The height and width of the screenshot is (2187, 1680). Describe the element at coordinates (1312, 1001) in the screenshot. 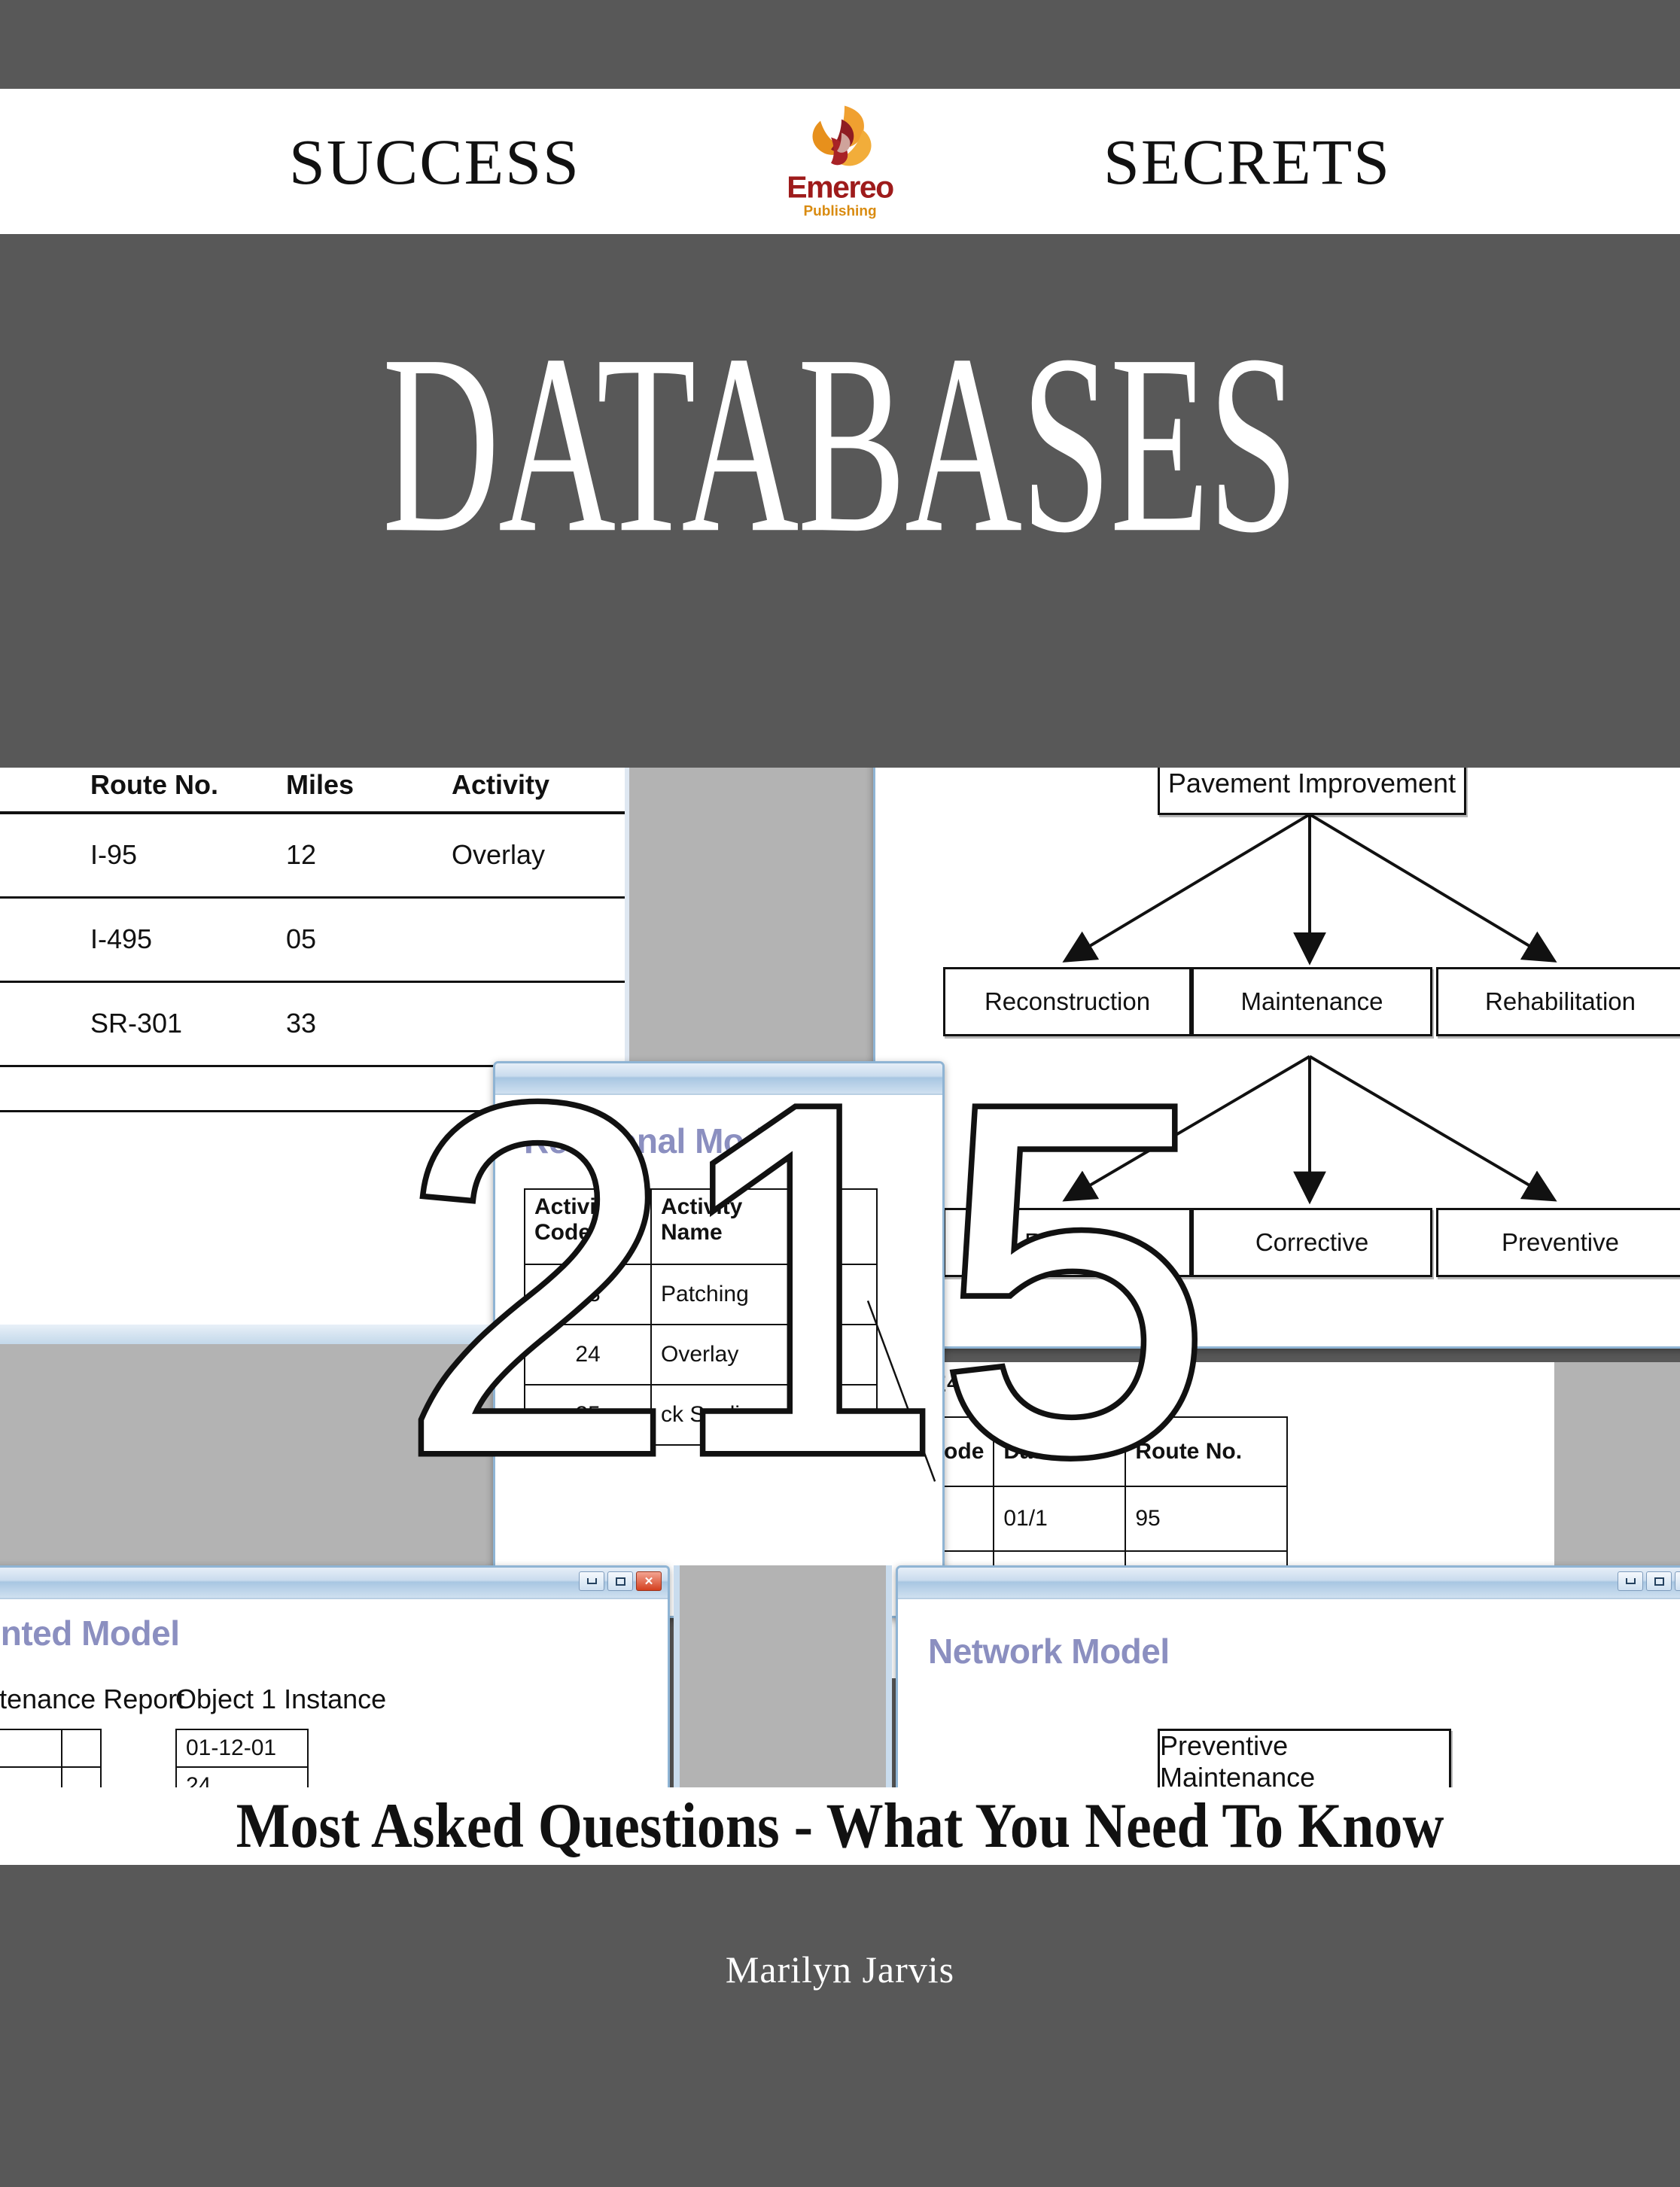

I see `hierarchy-node-maintenance: Maintenance` at that location.